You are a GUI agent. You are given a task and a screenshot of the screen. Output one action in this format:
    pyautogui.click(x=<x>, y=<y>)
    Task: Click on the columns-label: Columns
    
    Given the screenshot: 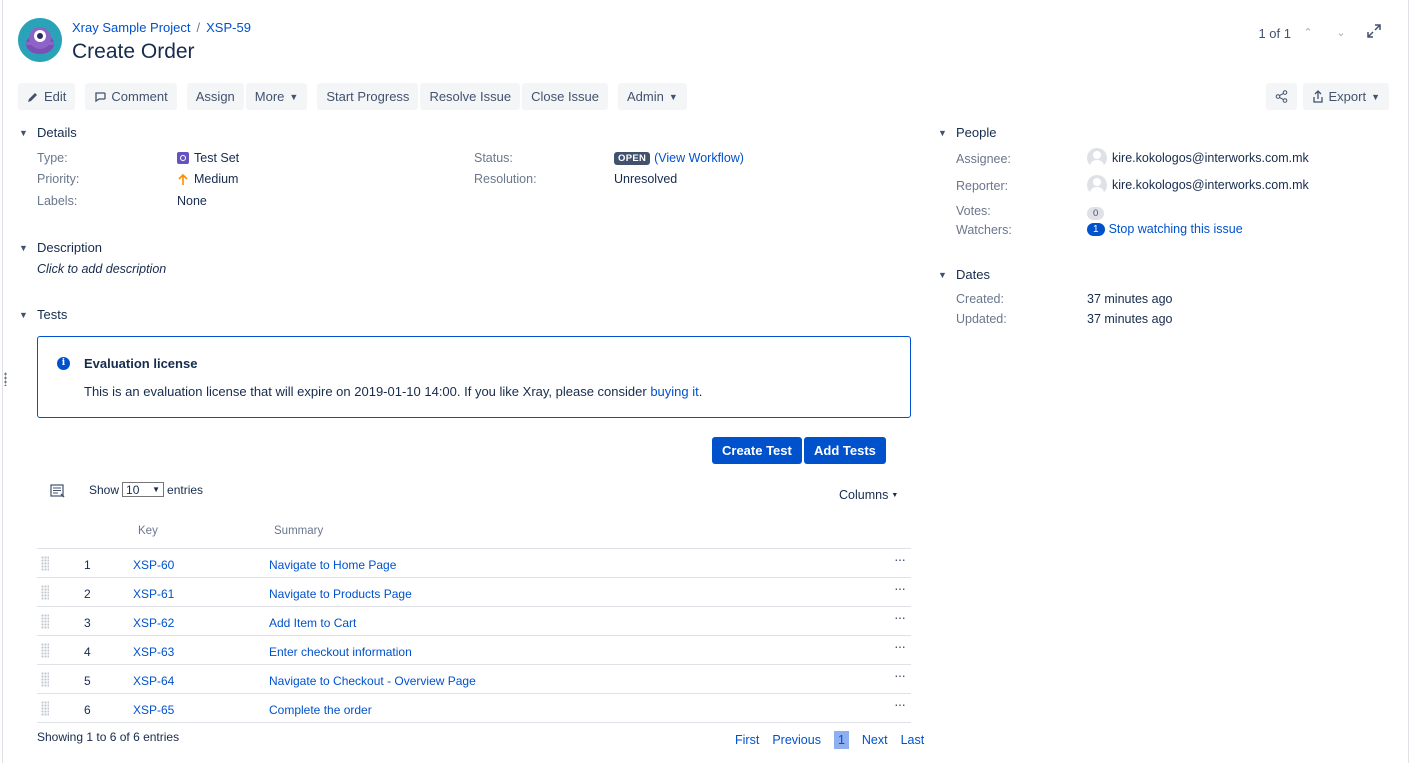 What is the action you would take?
    pyautogui.click(x=864, y=495)
    